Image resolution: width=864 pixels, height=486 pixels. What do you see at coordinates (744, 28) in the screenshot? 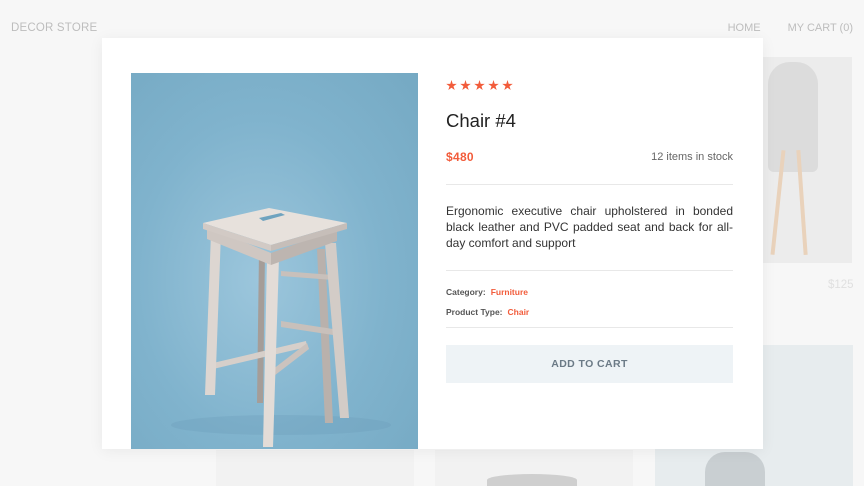
I see `nav-home-link: HOME` at bounding box center [744, 28].